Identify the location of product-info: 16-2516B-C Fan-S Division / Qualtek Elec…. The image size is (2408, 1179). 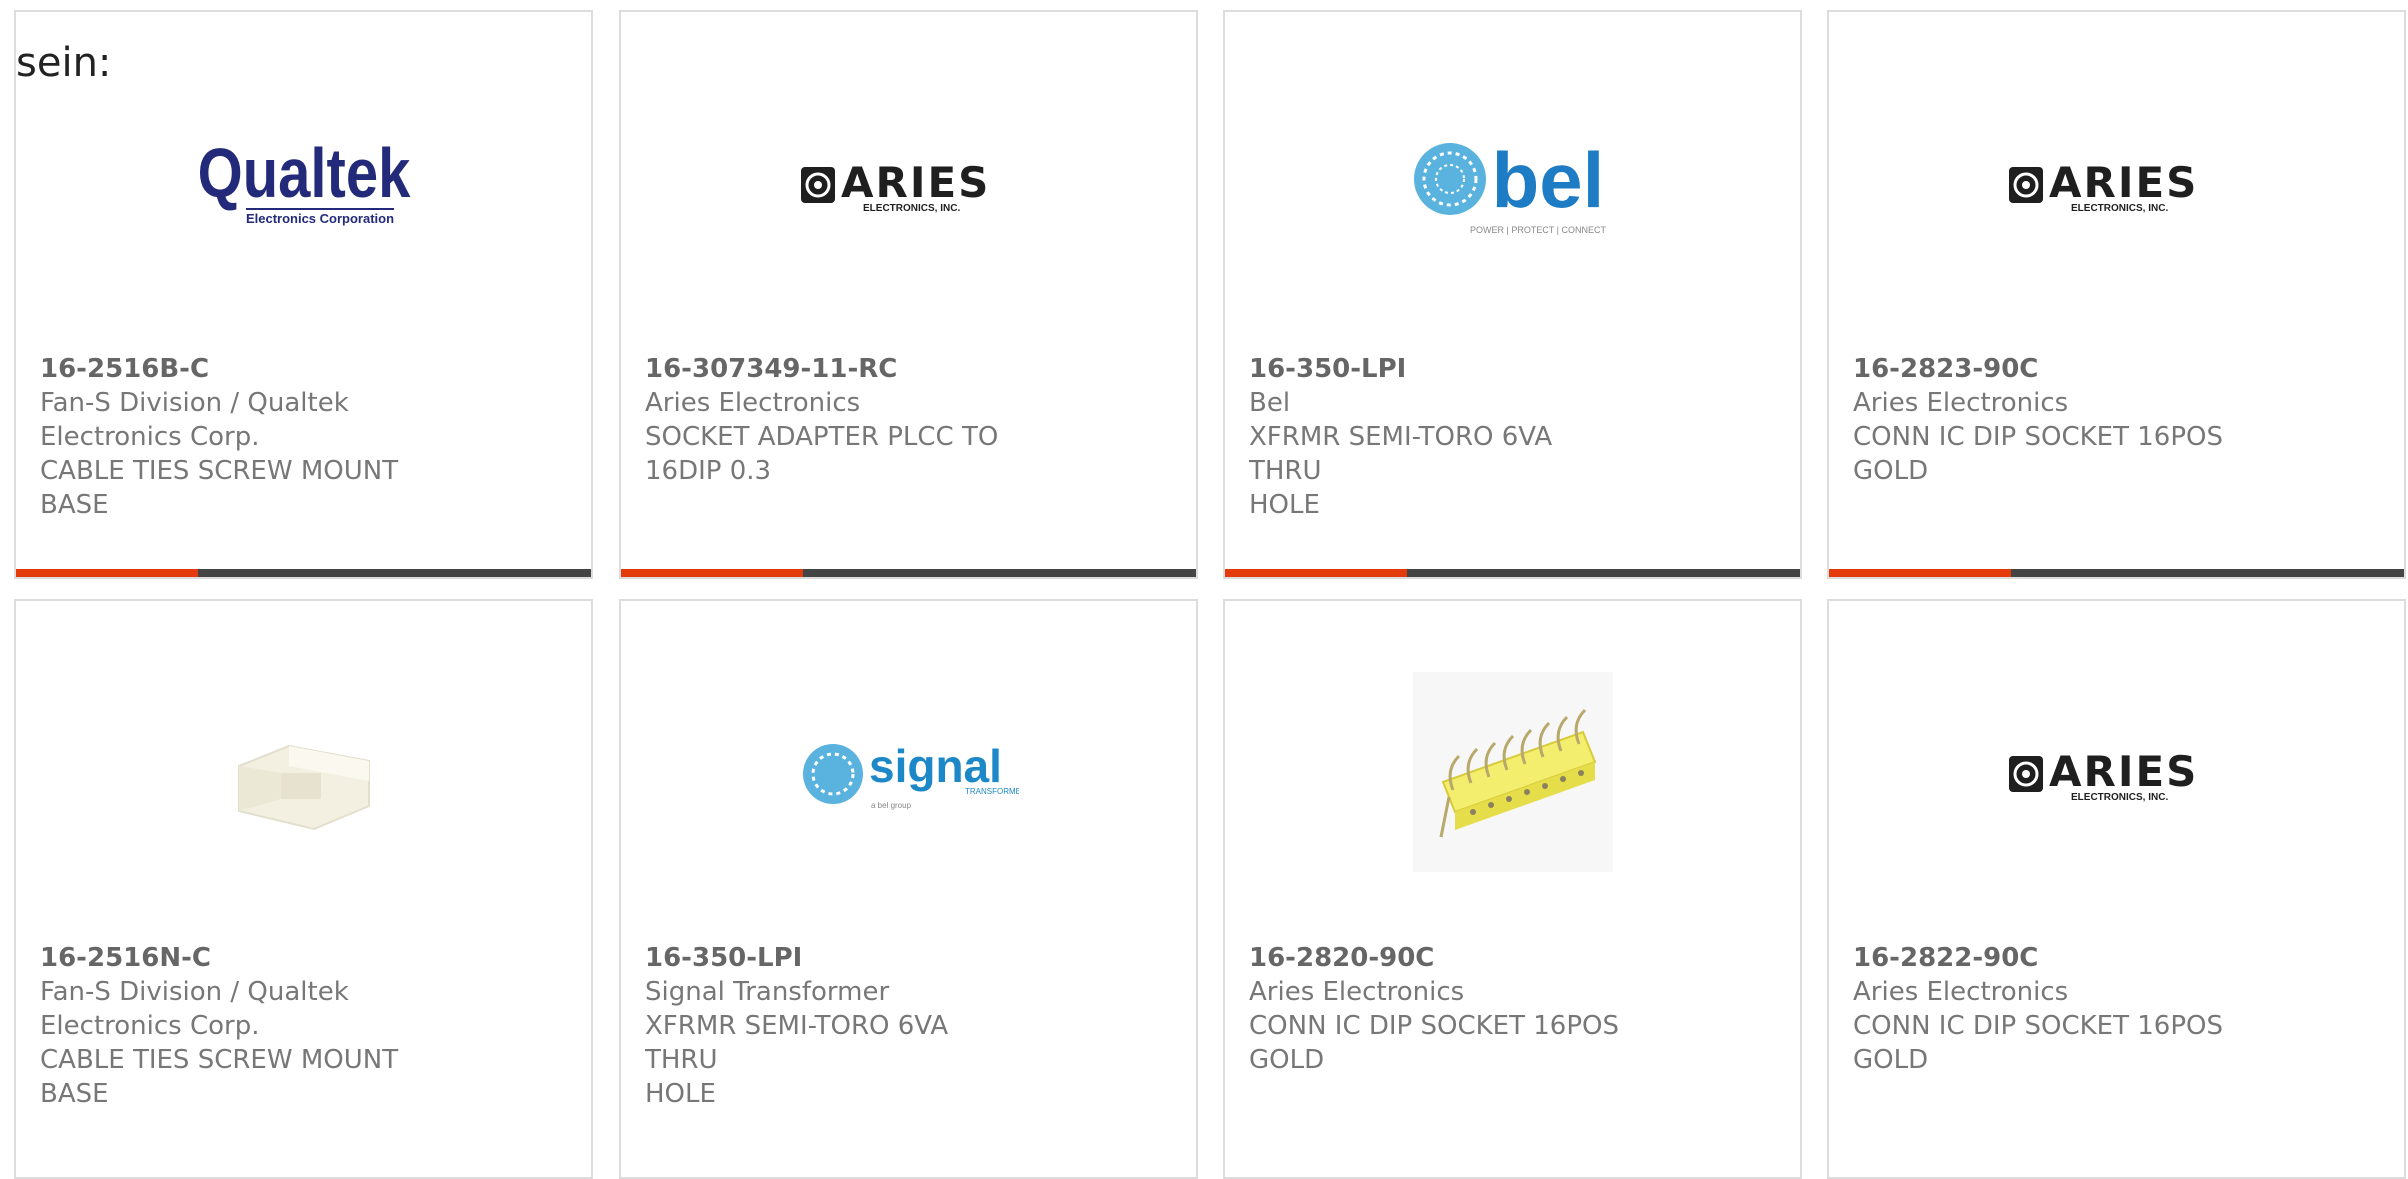
(230, 437).